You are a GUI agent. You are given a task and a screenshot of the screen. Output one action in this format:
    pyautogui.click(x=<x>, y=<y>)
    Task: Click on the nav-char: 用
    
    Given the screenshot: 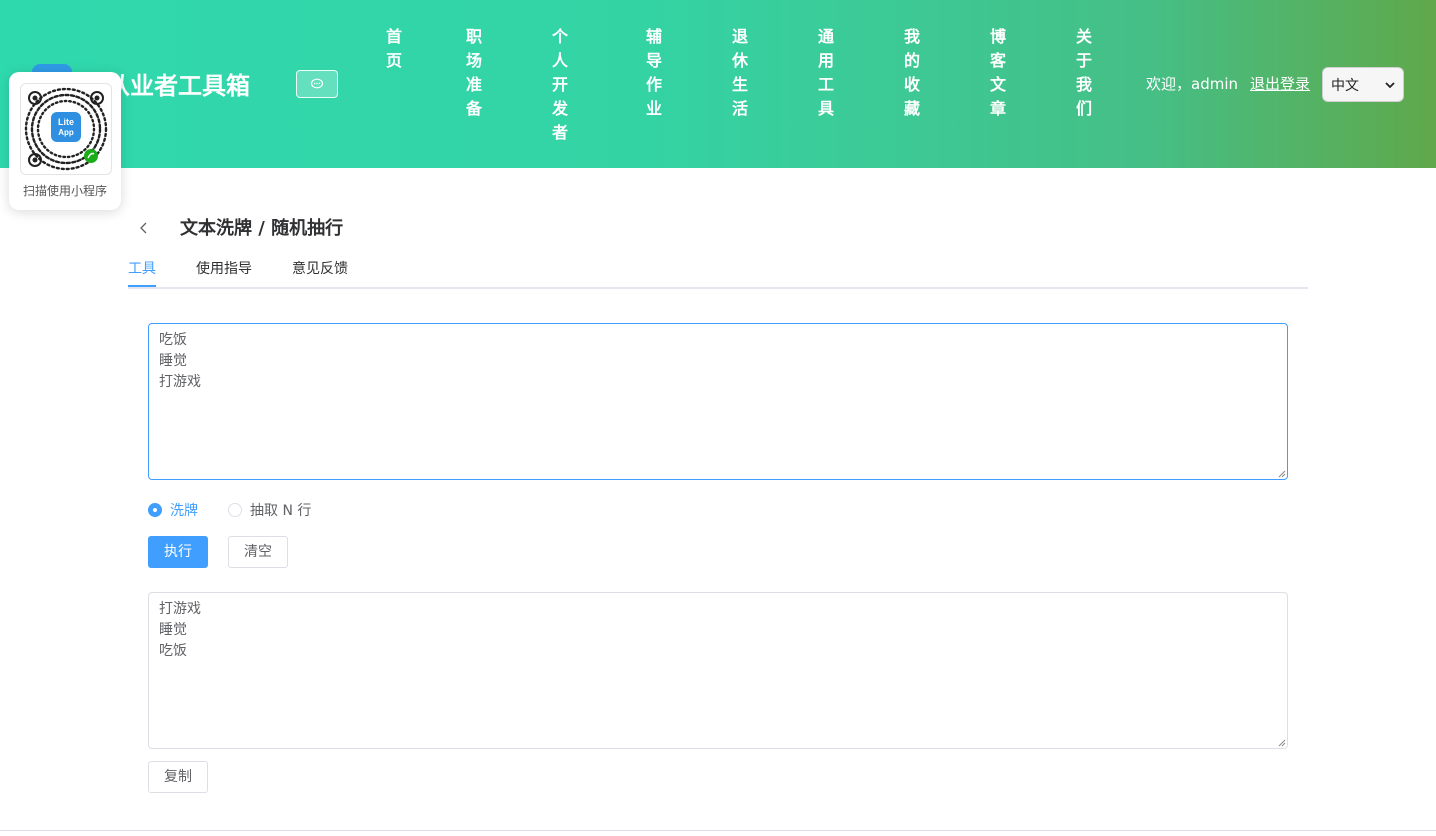 What is the action you would take?
    pyautogui.click(x=825, y=60)
    